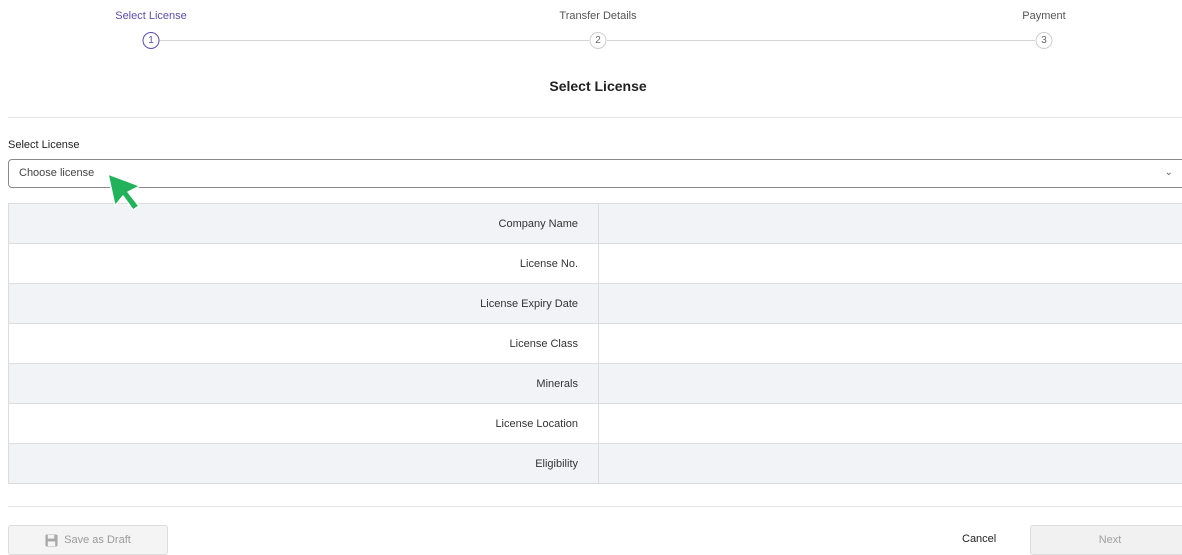 The image size is (1182, 555). Describe the element at coordinates (124, 192) in the screenshot. I see `cursor-arrow-icon` at that location.